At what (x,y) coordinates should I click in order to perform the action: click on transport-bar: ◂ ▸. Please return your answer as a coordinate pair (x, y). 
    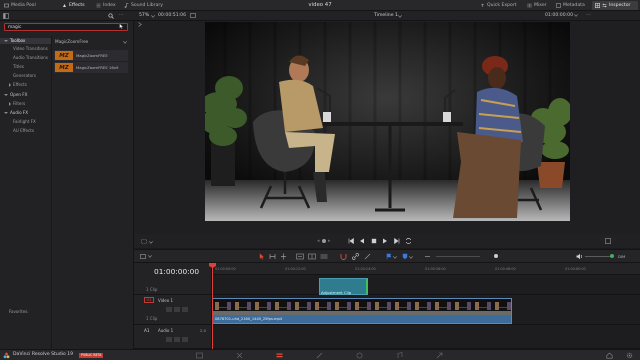
    Looking at the image, I should click on (387, 241).